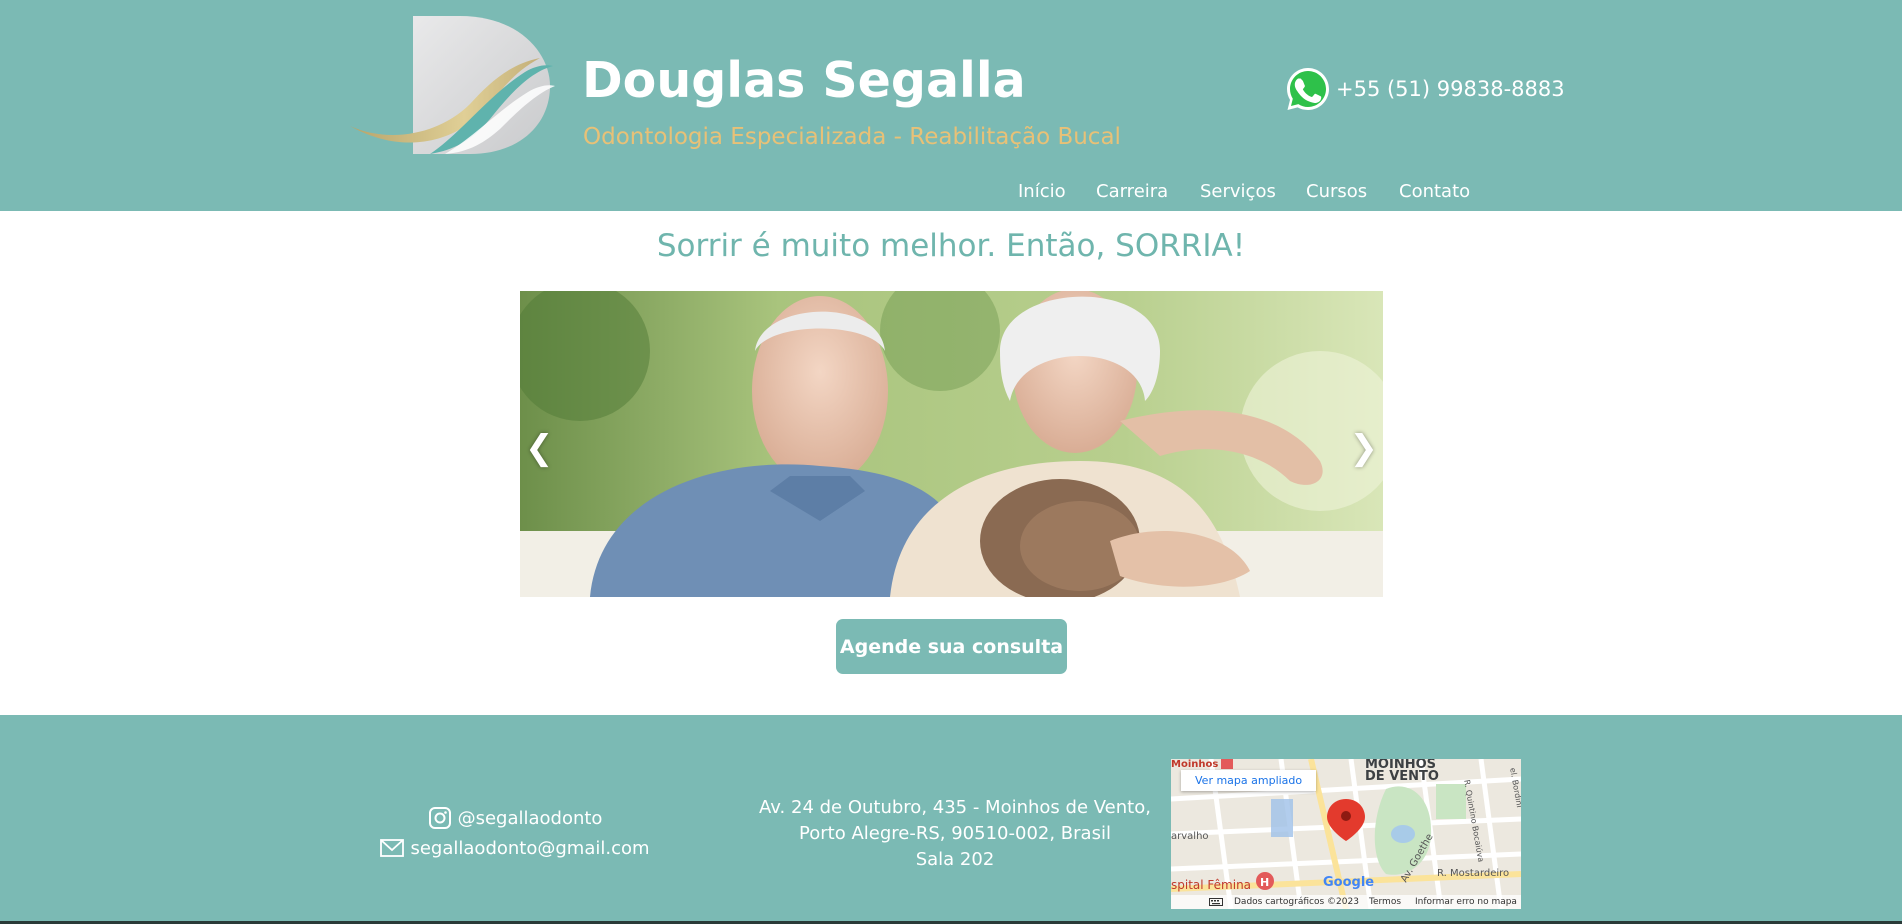  What do you see at coordinates (955, 859) in the screenshot?
I see `address-line-3: Sala 202` at bounding box center [955, 859].